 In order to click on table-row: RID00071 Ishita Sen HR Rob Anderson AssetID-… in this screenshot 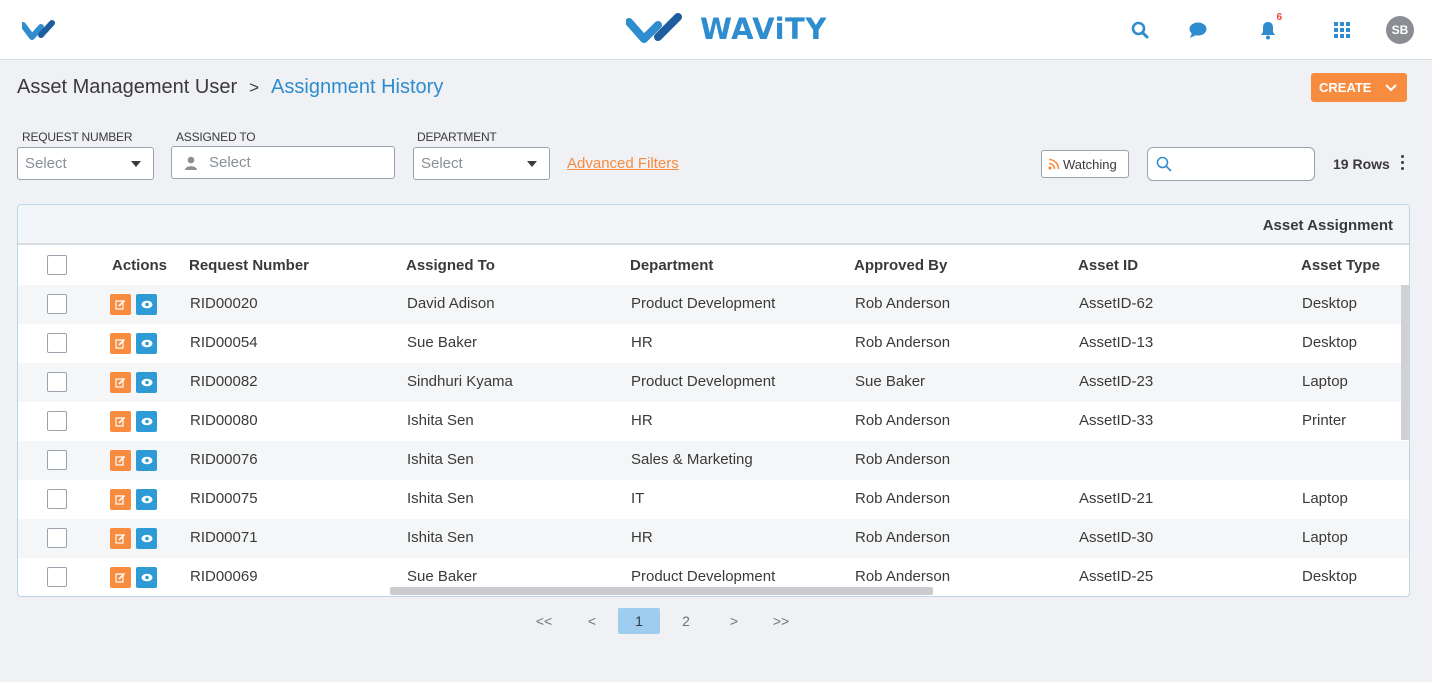, I will do `click(713, 538)`.